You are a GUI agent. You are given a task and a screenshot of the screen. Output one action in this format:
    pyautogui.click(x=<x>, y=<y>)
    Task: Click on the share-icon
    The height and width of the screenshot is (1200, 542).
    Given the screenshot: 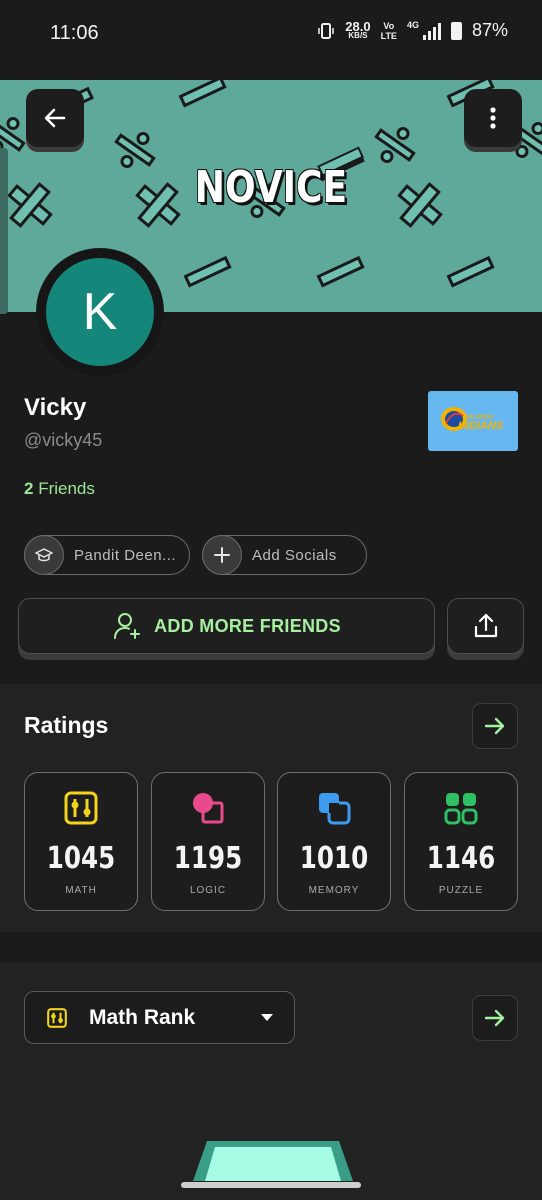 What is the action you would take?
    pyautogui.click(x=485, y=625)
    